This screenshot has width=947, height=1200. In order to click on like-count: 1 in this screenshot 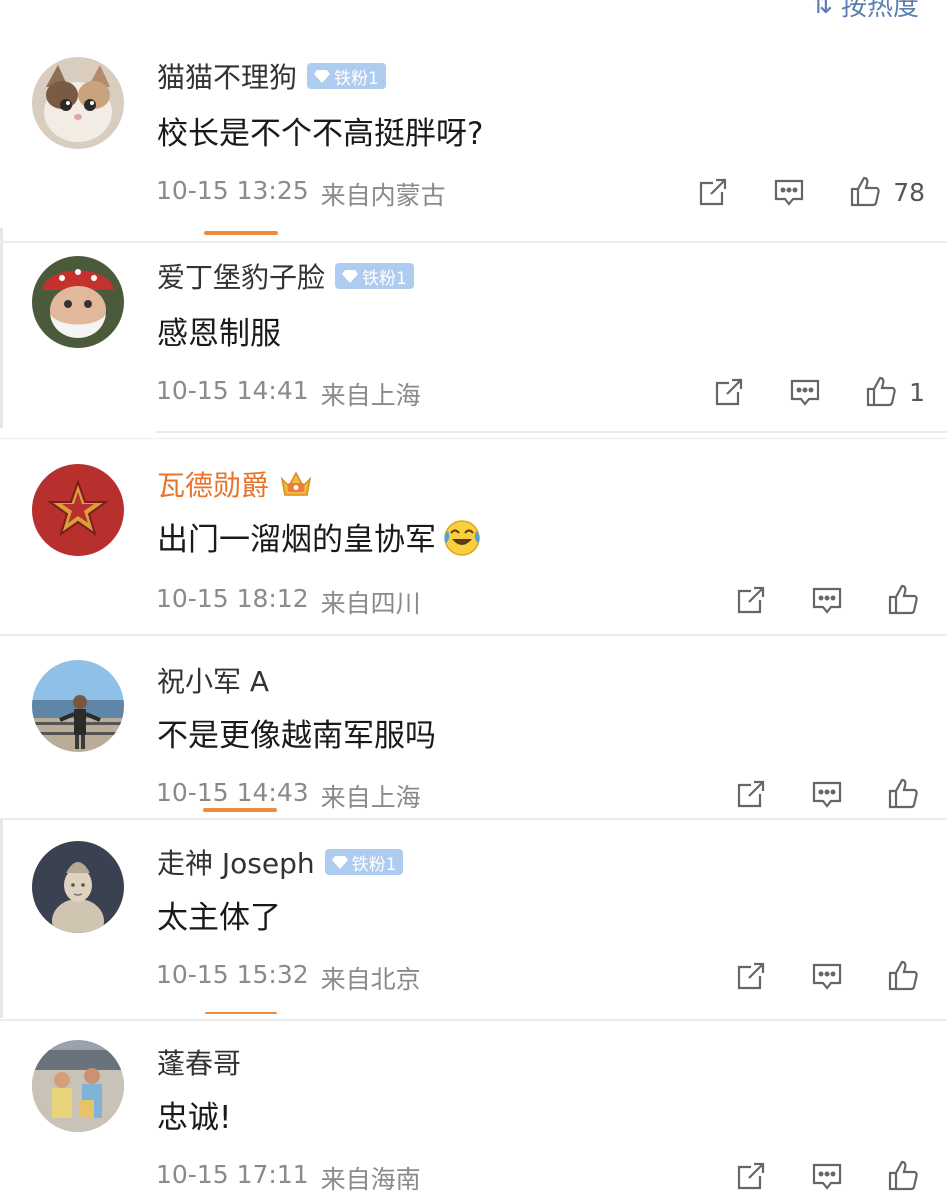, I will do `click(917, 392)`.